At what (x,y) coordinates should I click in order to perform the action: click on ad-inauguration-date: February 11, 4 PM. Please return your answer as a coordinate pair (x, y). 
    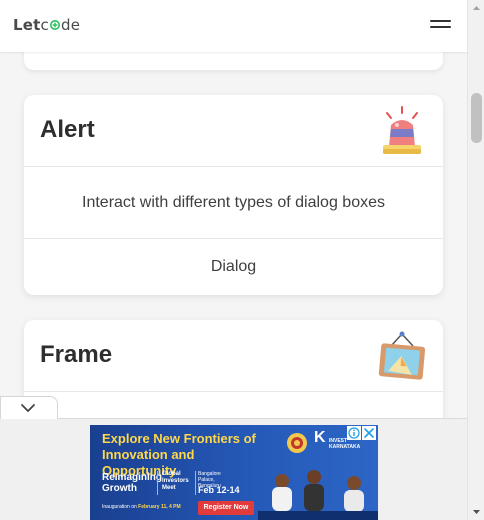
    Looking at the image, I should click on (159, 507).